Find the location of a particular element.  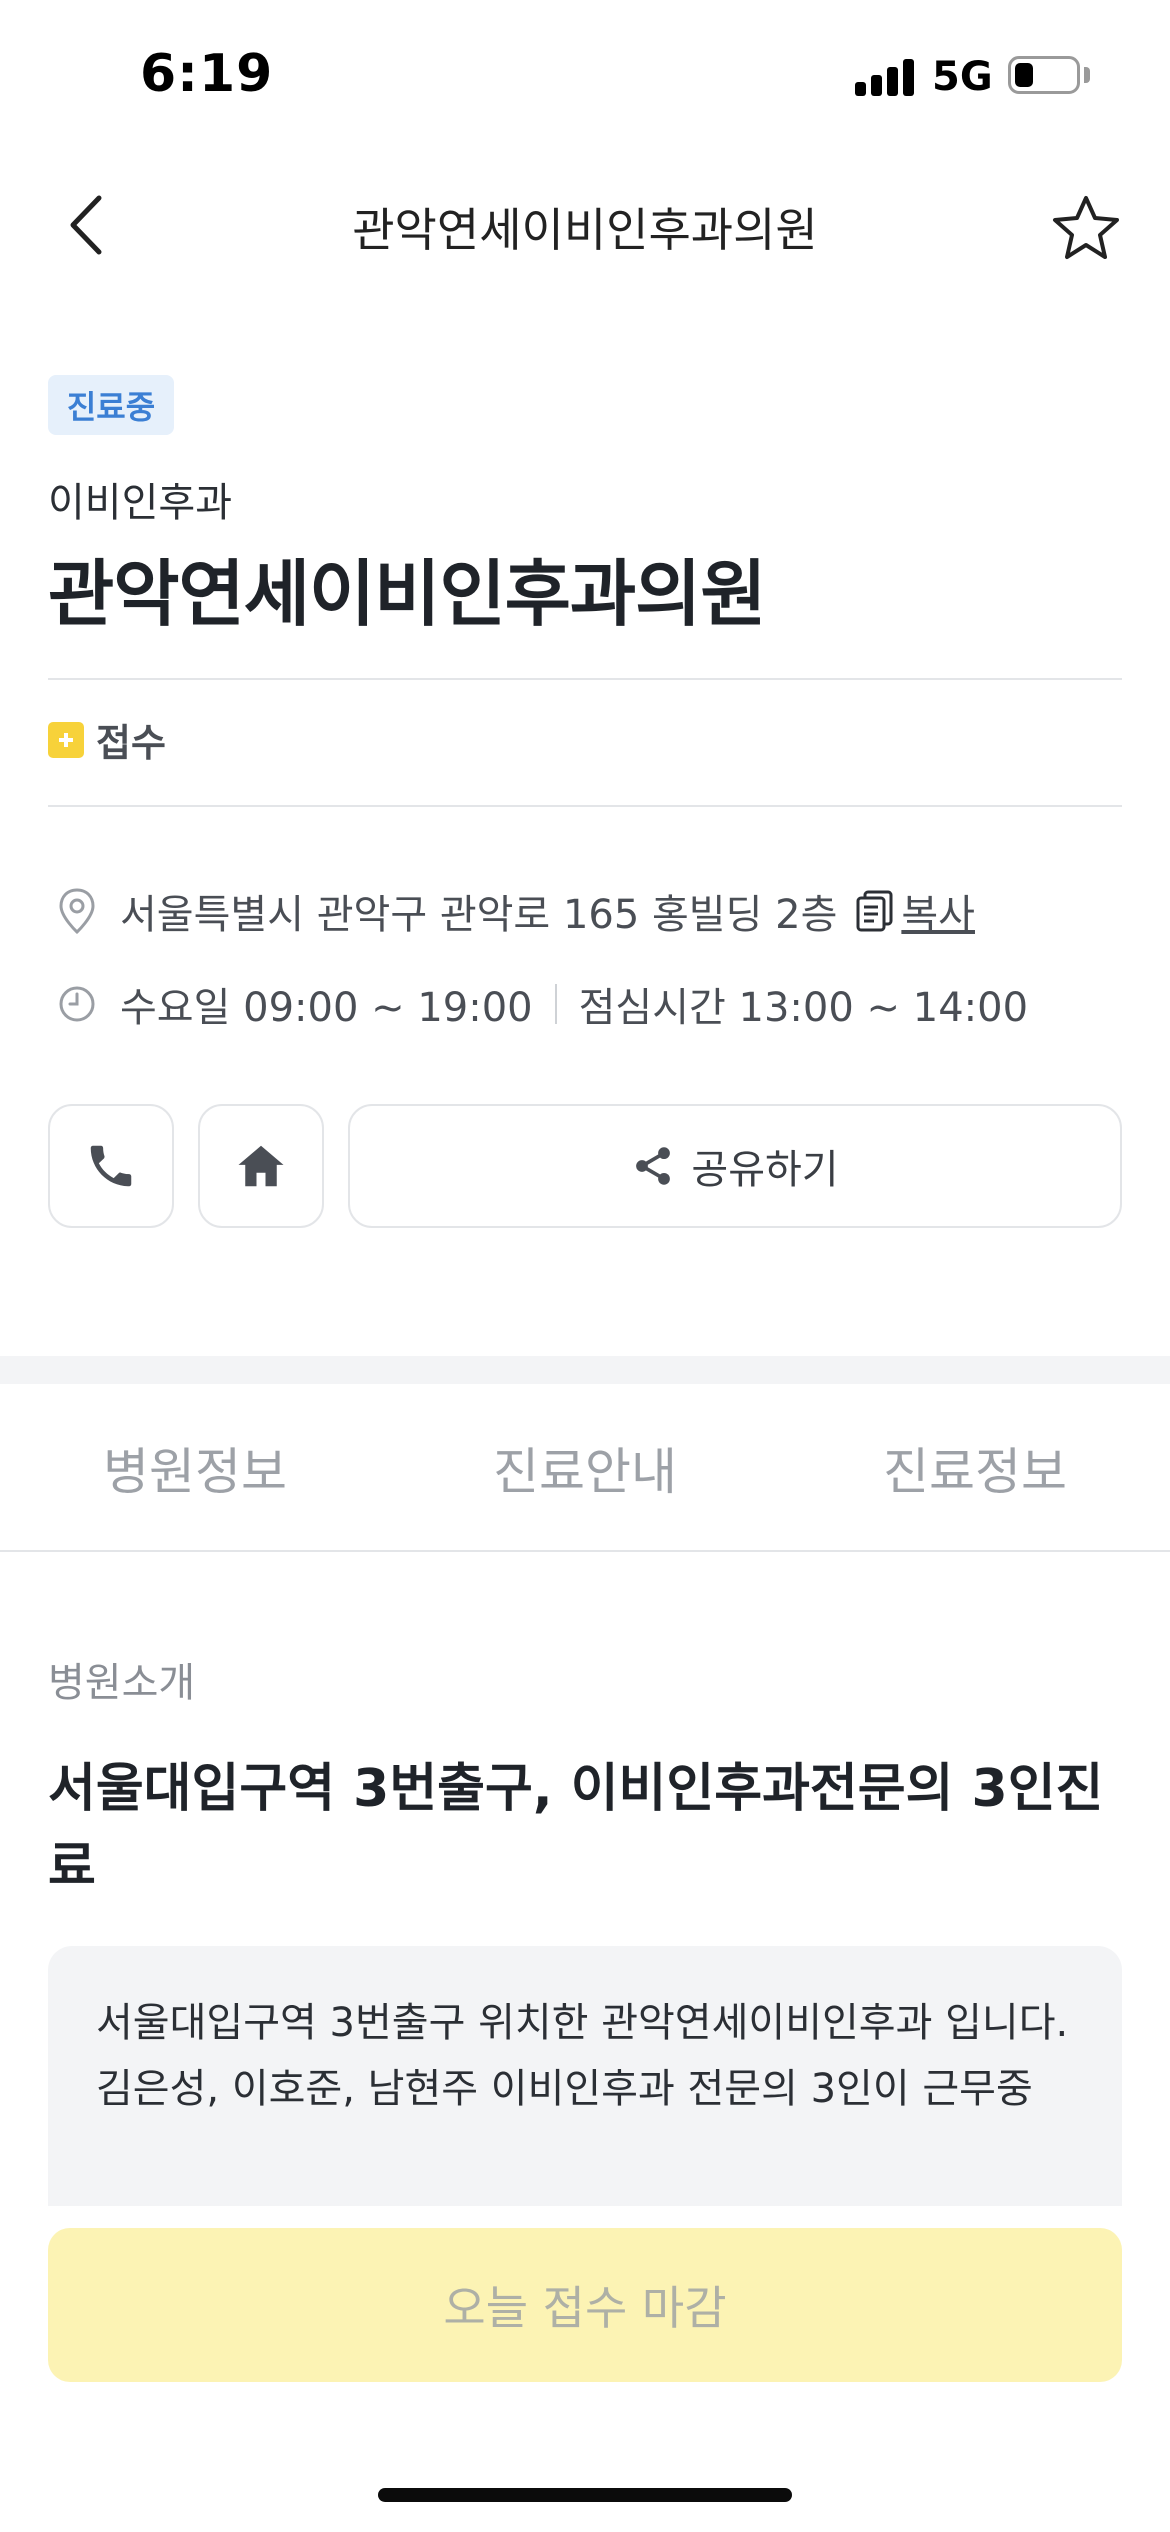

hospital-name: 관악연세이비인후과의원 is located at coordinates (407, 594).